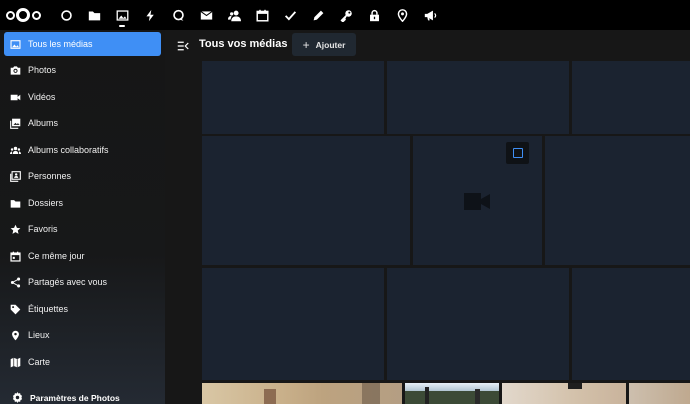  I want to click on sidebar-item-all-media: Tous les médias, so click(82, 44).